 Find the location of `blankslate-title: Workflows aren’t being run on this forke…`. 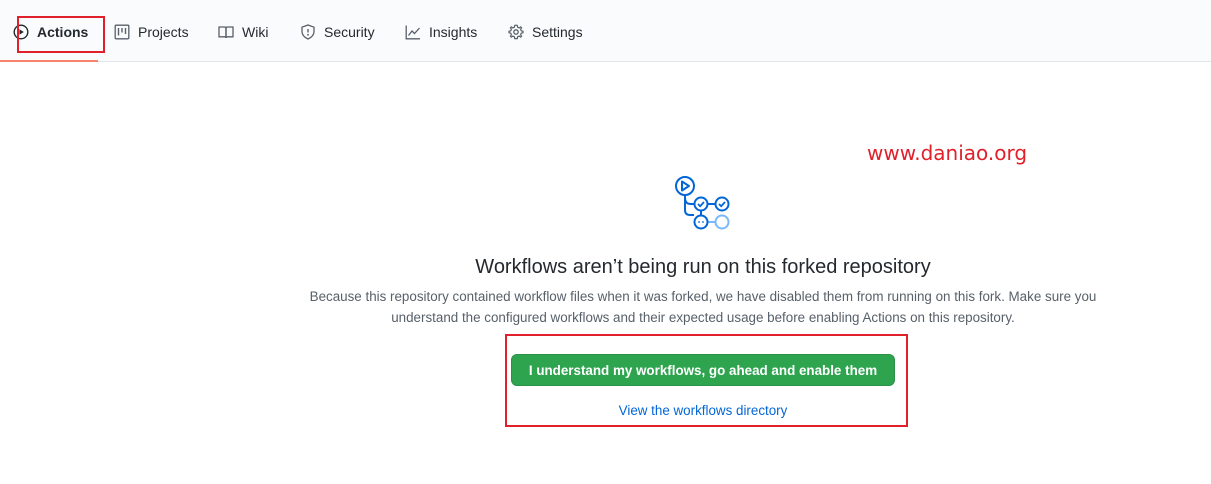

blankslate-title: Workflows aren’t being run on this forke… is located at coordinates (703, 267).